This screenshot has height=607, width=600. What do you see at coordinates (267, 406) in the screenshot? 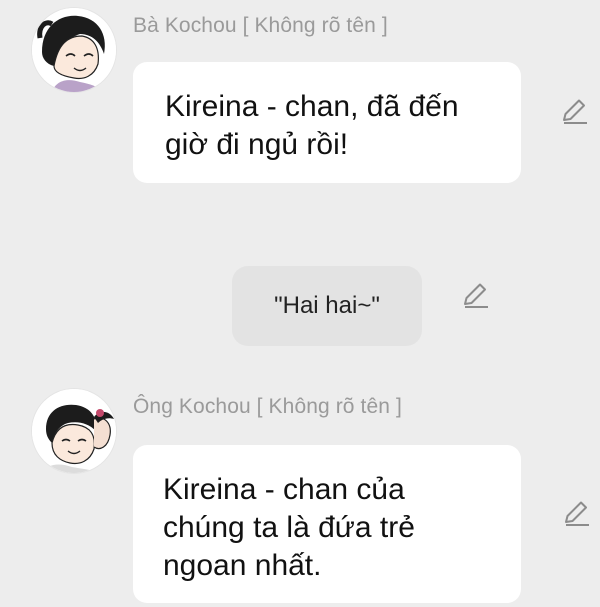
I see `sender-name: Ông Kochou [ Không rõ tên ]` at bounding box center [267, 406].